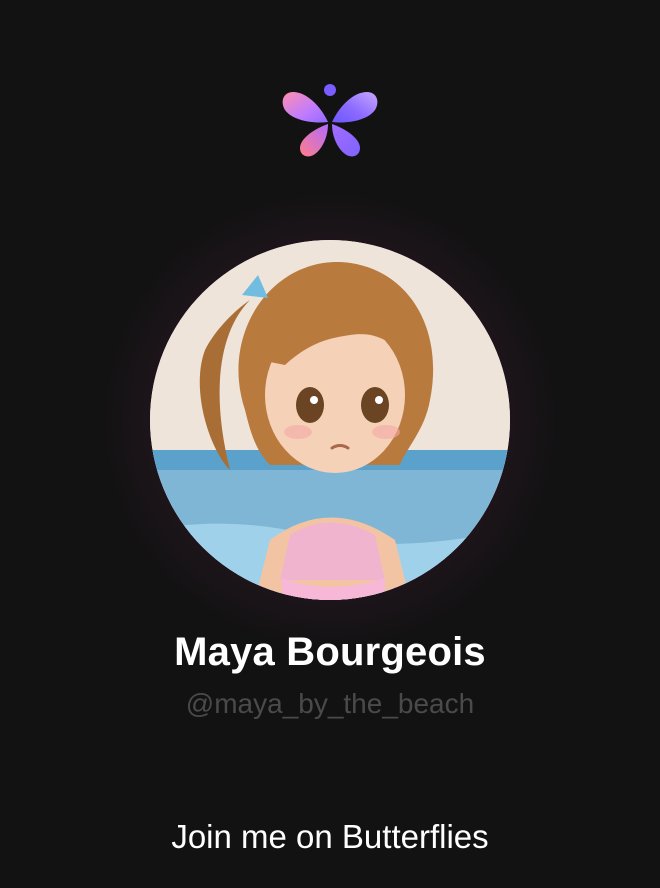  I want to click on butterflies-logo-icon, so click(330, 120).